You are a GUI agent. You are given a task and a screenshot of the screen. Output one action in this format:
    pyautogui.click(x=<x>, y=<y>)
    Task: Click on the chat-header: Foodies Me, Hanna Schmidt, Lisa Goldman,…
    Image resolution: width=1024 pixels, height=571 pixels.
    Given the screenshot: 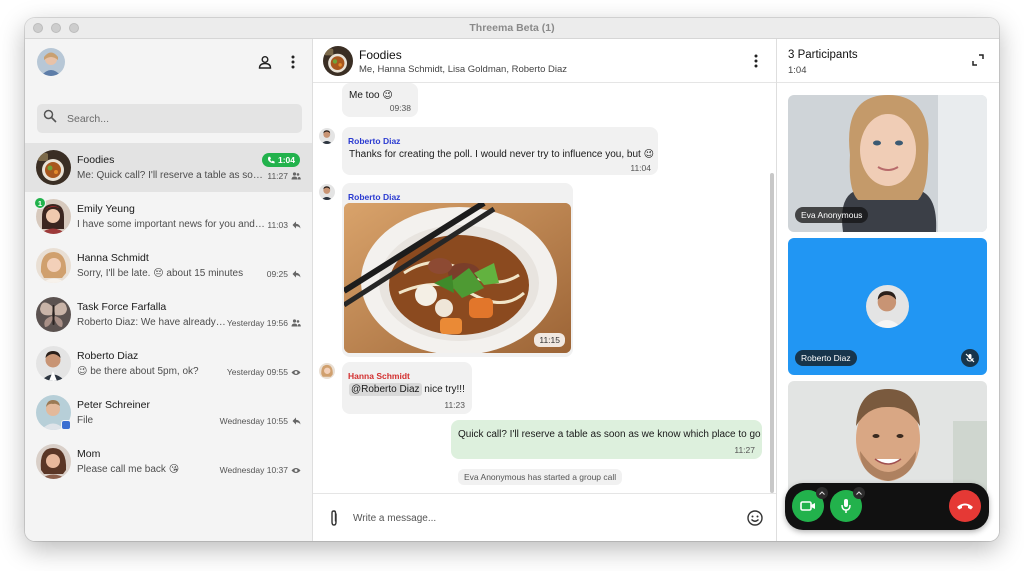 What is the action you would take?
    pyautogui.click(x=544, y=61)
    